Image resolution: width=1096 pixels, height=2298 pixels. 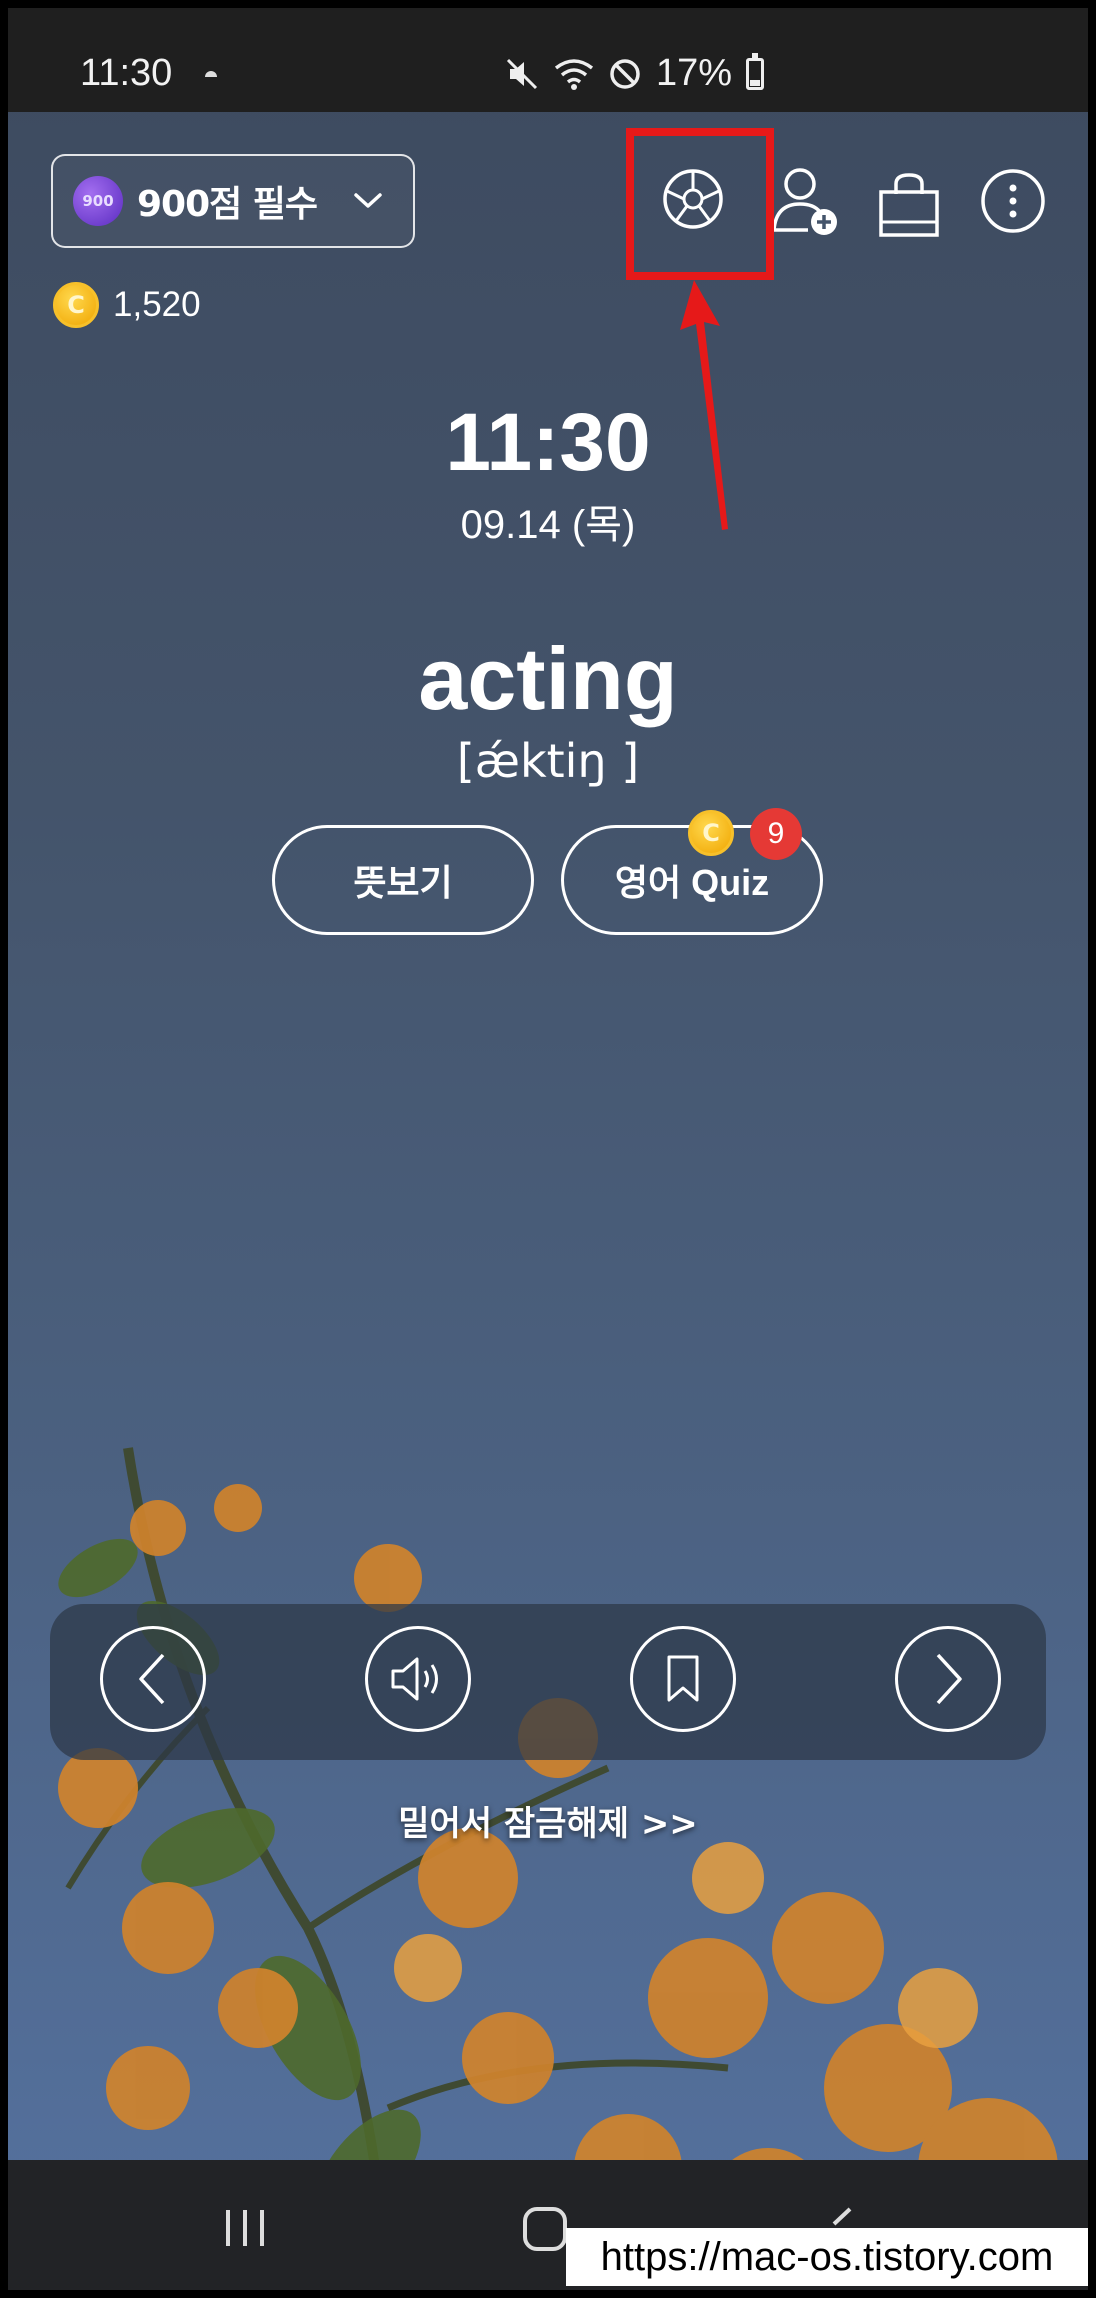 I want to click on quiz-count-badge: 9, so click(x=776, y=834).